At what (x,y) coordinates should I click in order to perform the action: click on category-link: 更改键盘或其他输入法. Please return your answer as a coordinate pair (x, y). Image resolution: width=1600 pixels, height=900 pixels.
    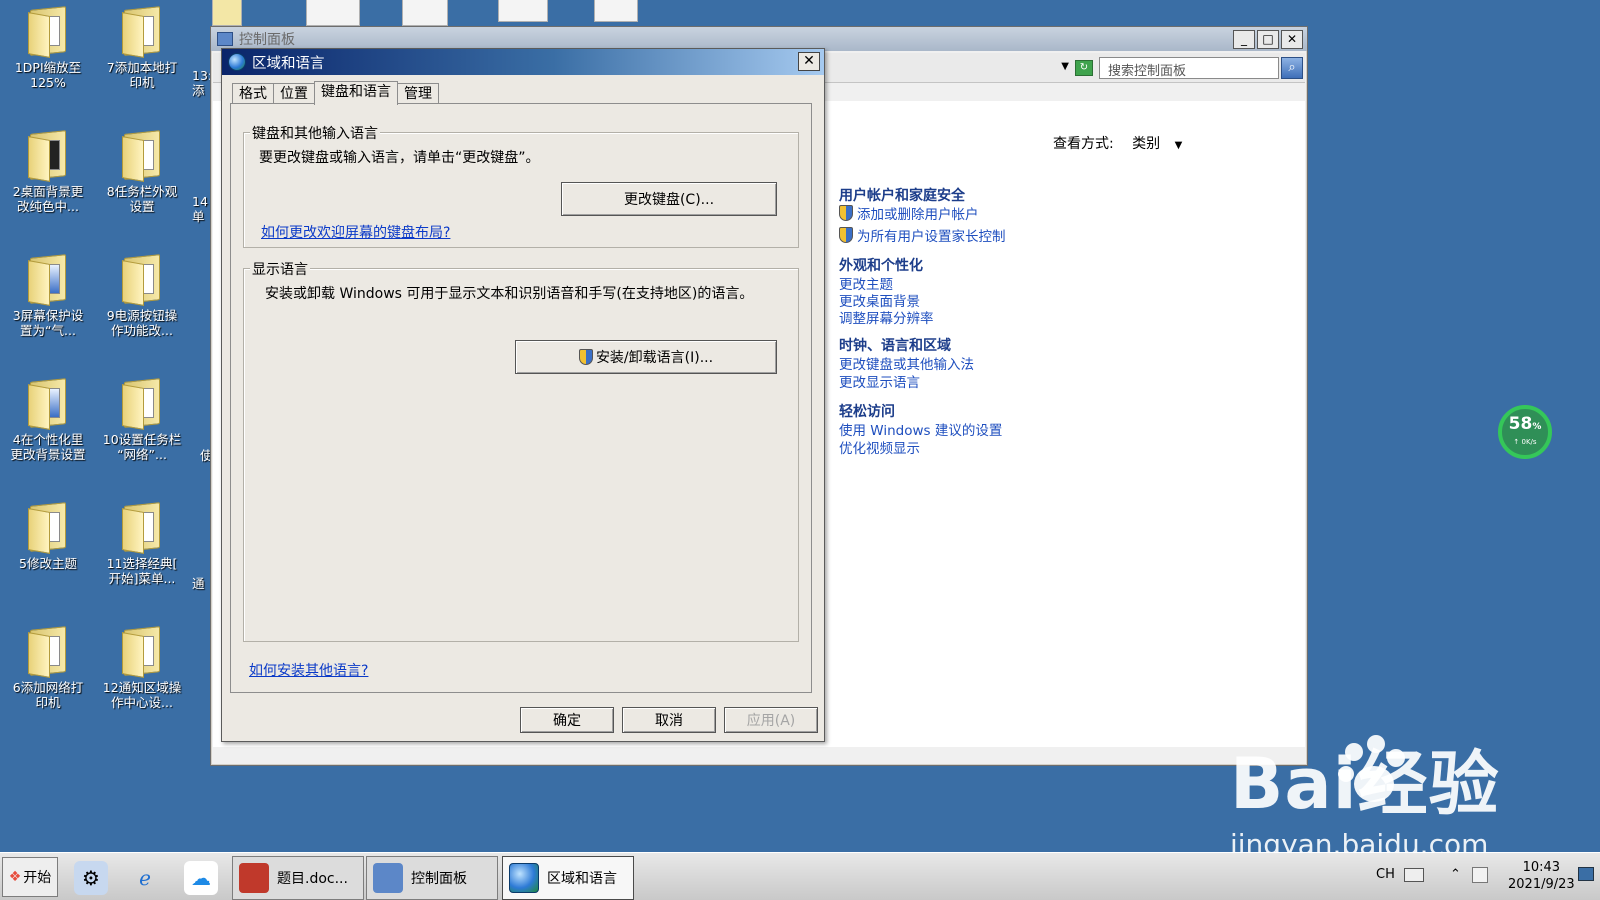
    Looking at the image, I should click on (906, 363).